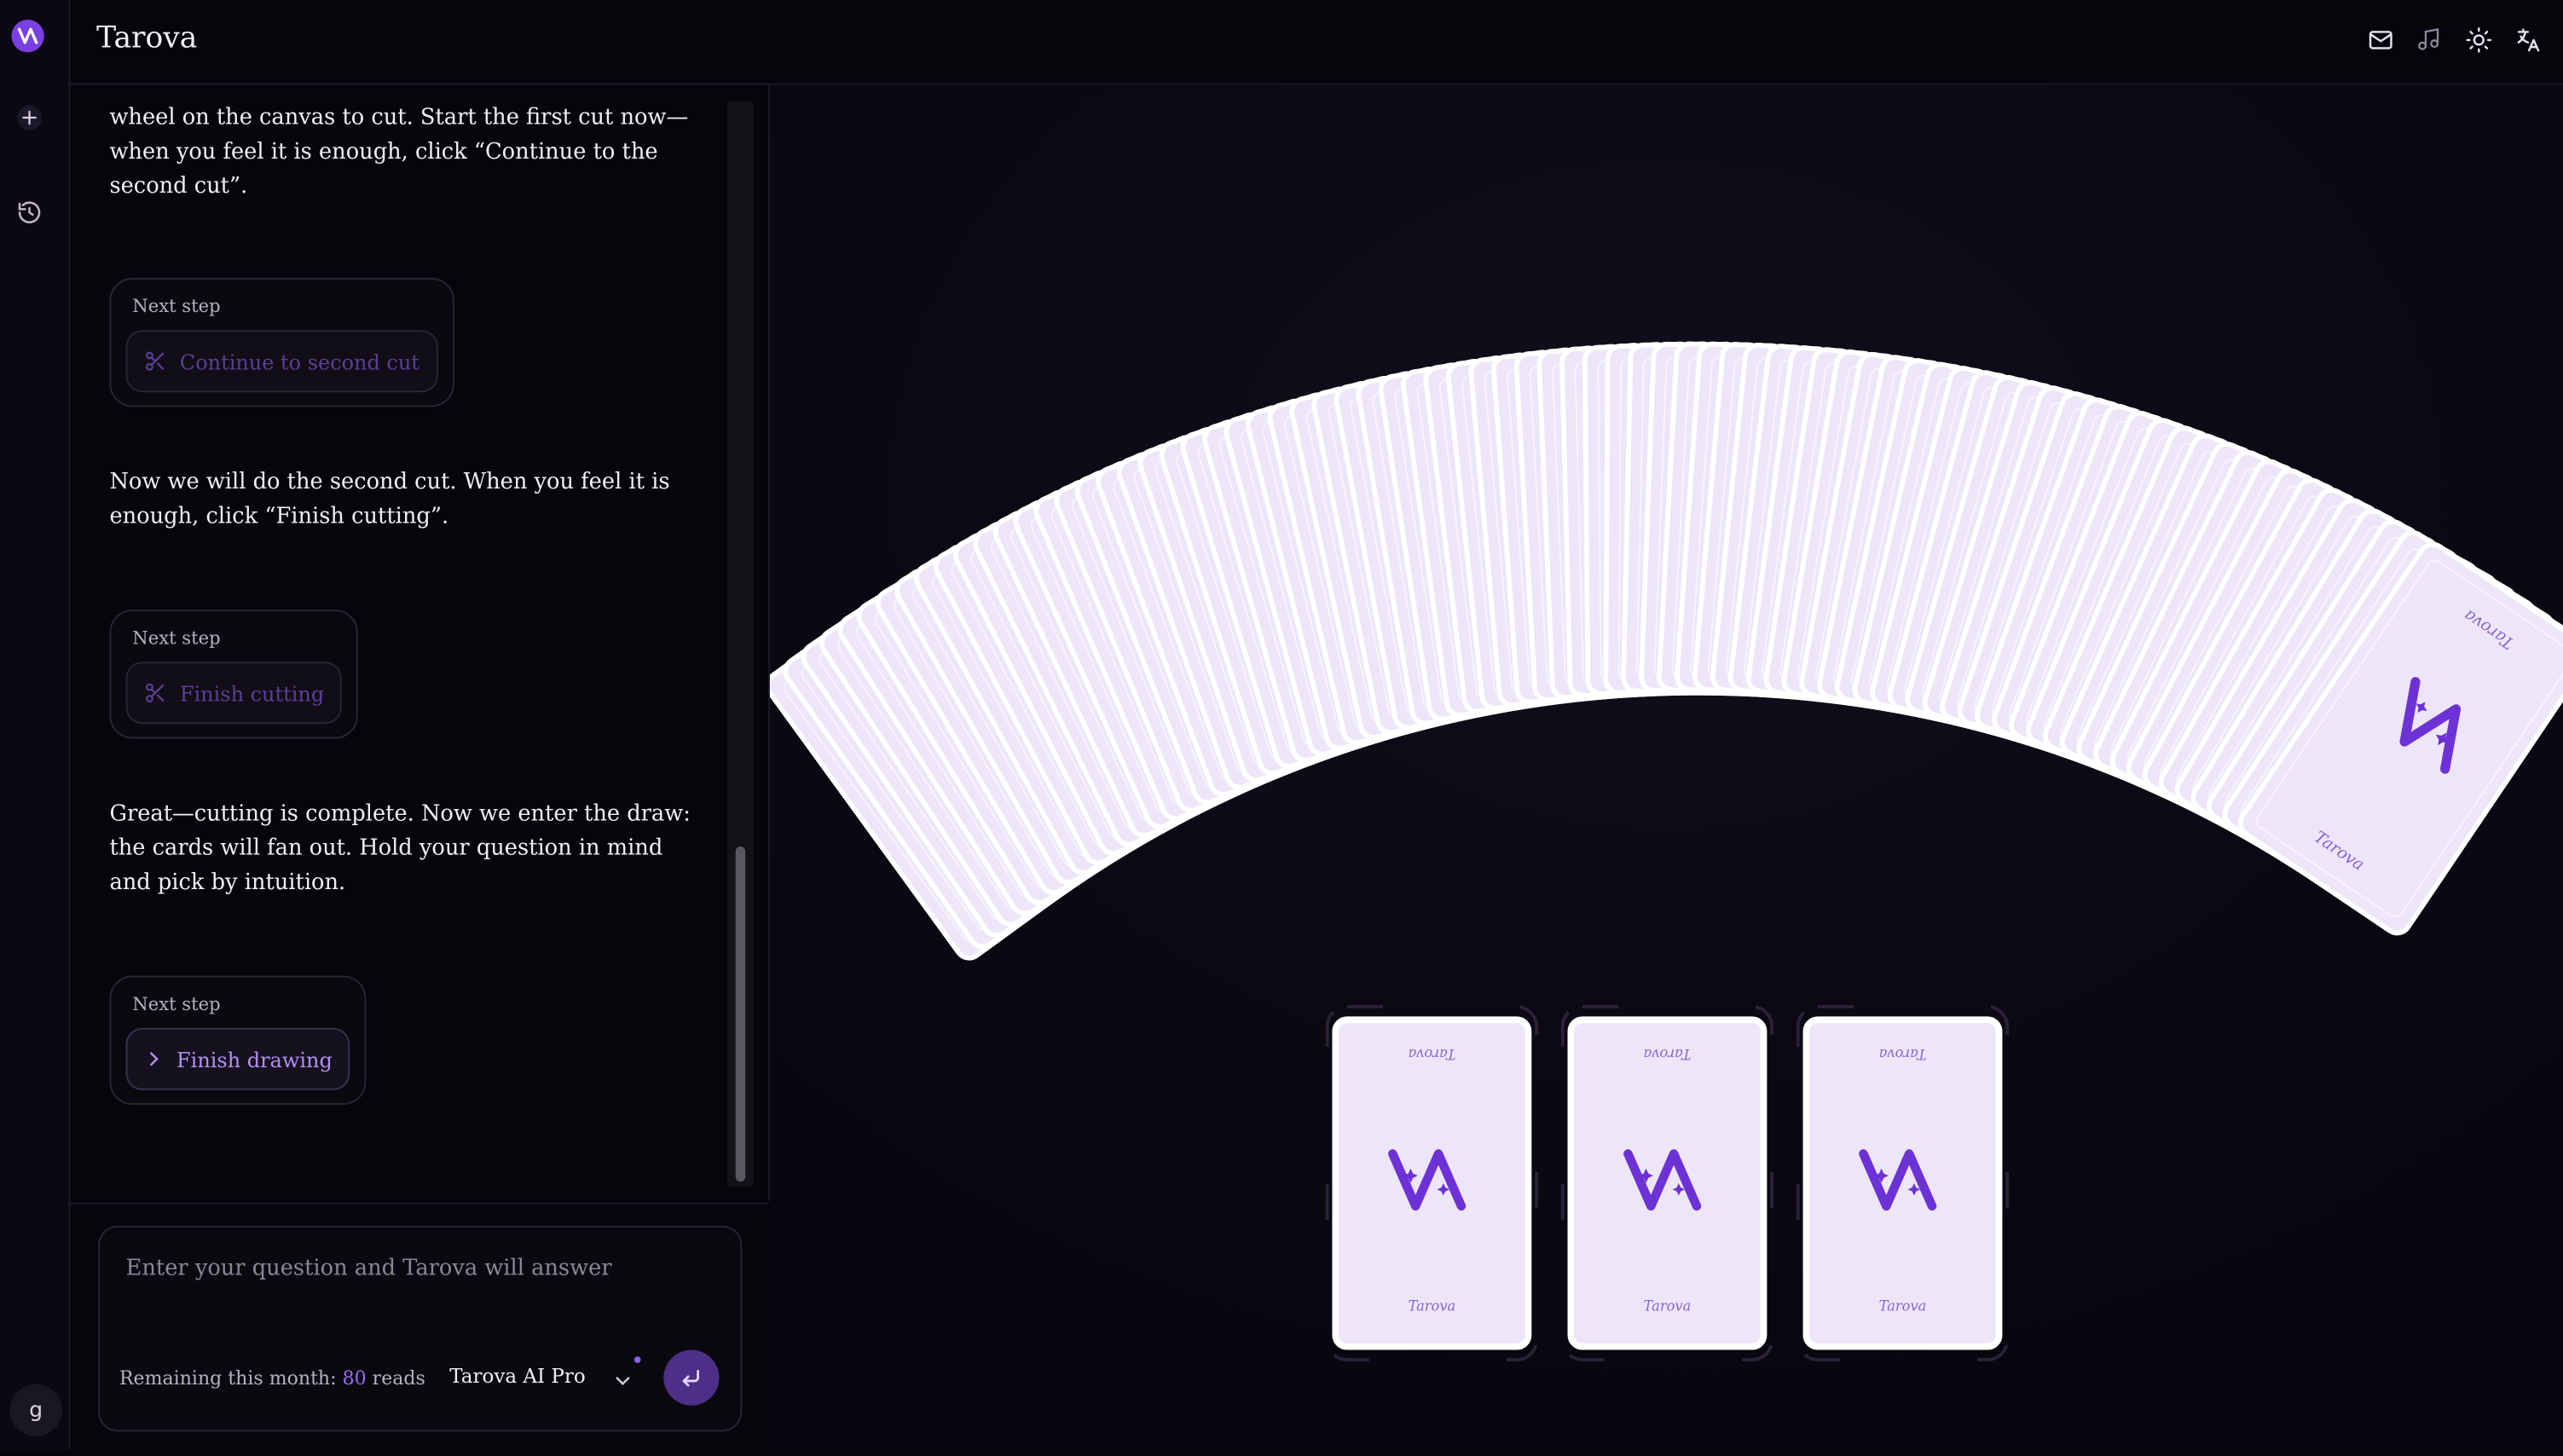  I want to click on step-button-label: Continue to second cut, so click(299, 361).